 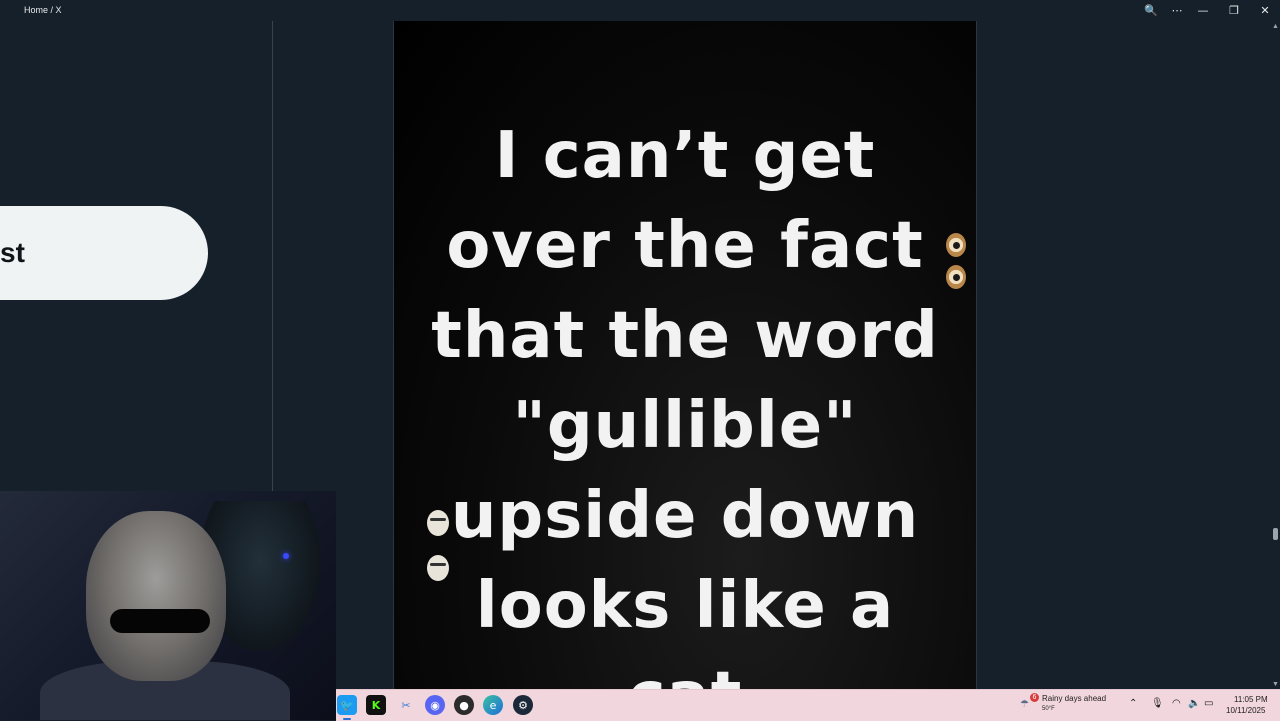 I want to click on battery-icon: ▭, so click(x=1208, y=703).